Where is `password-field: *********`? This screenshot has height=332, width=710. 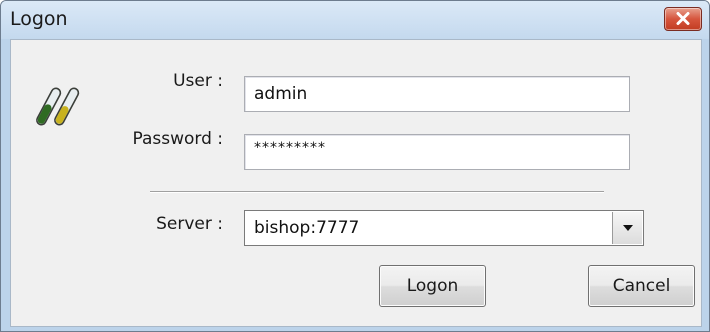
password-field: ********* is located at coordinates (437, 152).